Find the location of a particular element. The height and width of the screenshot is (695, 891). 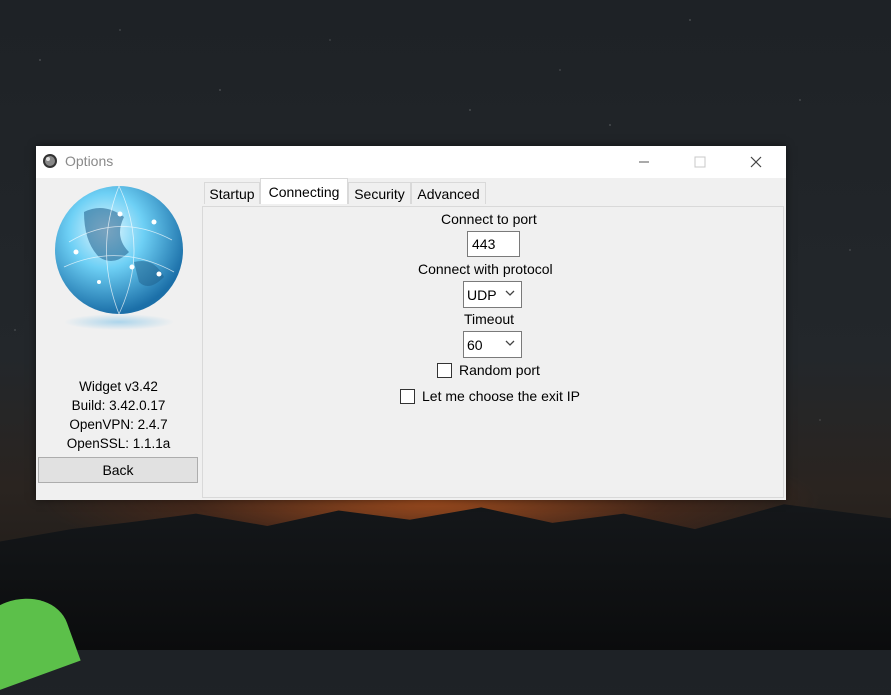

minimize-button is located at coordinates (644, 162).